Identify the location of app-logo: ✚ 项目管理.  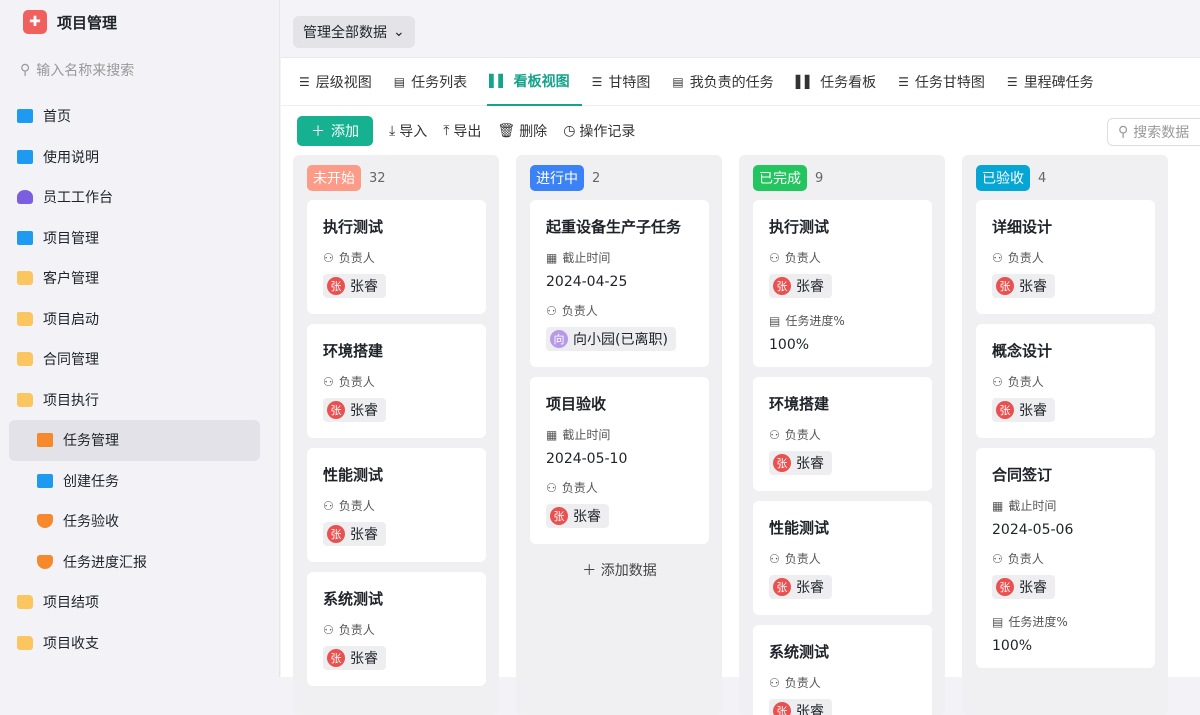
(70, 22).